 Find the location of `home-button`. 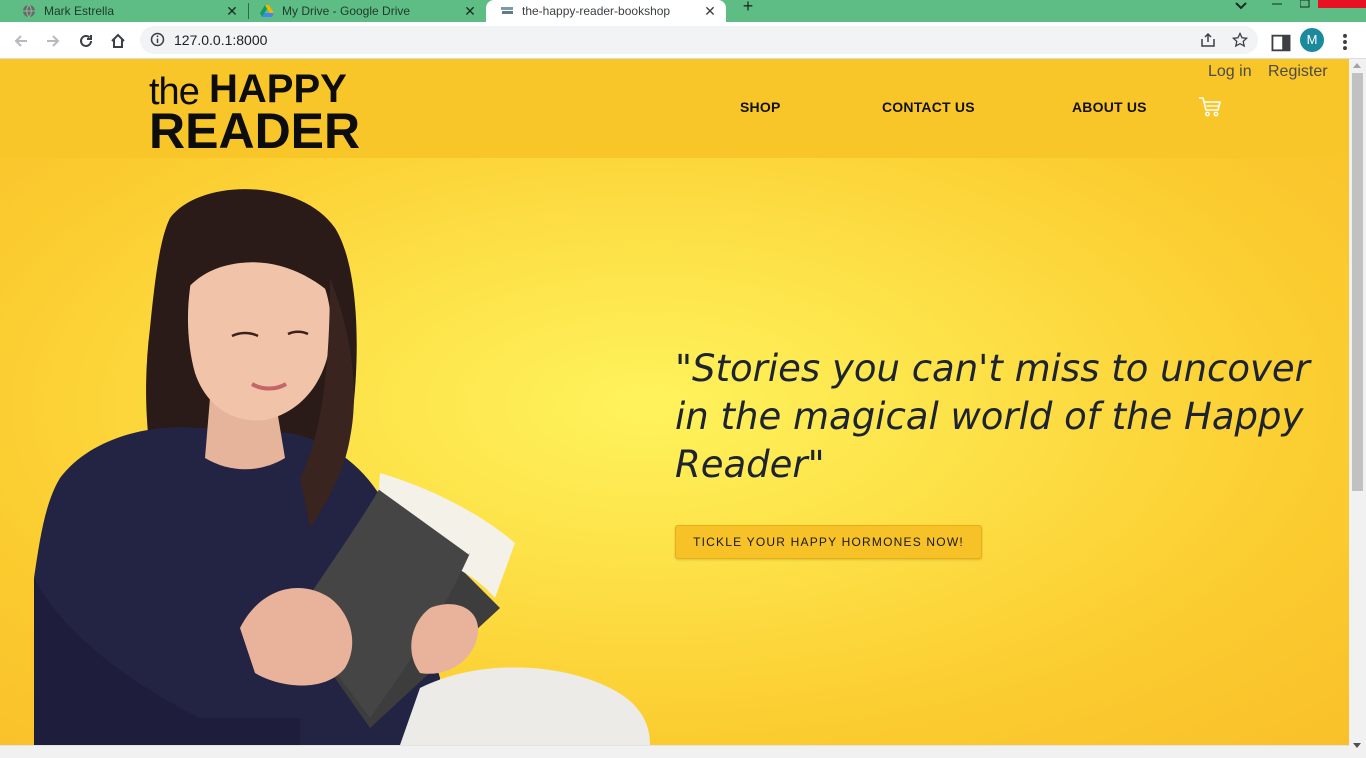

home-button is located at coordinates (118, 41).